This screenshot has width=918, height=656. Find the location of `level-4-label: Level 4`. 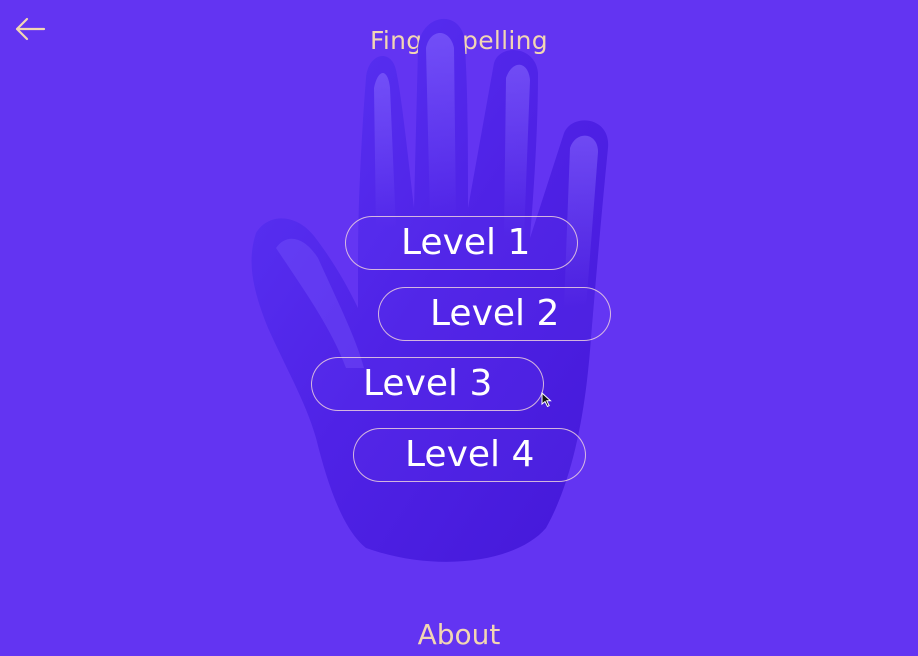

level-4-label: Level 4 is located at coordinates (470, 454).